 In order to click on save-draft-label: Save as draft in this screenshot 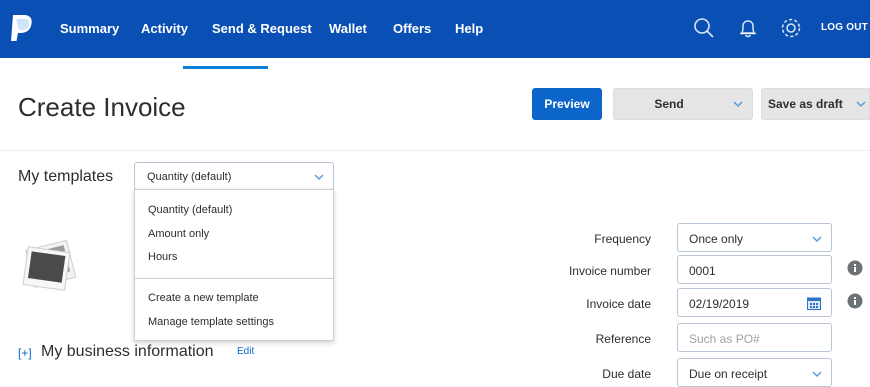, I will do `click(805, 104)`.